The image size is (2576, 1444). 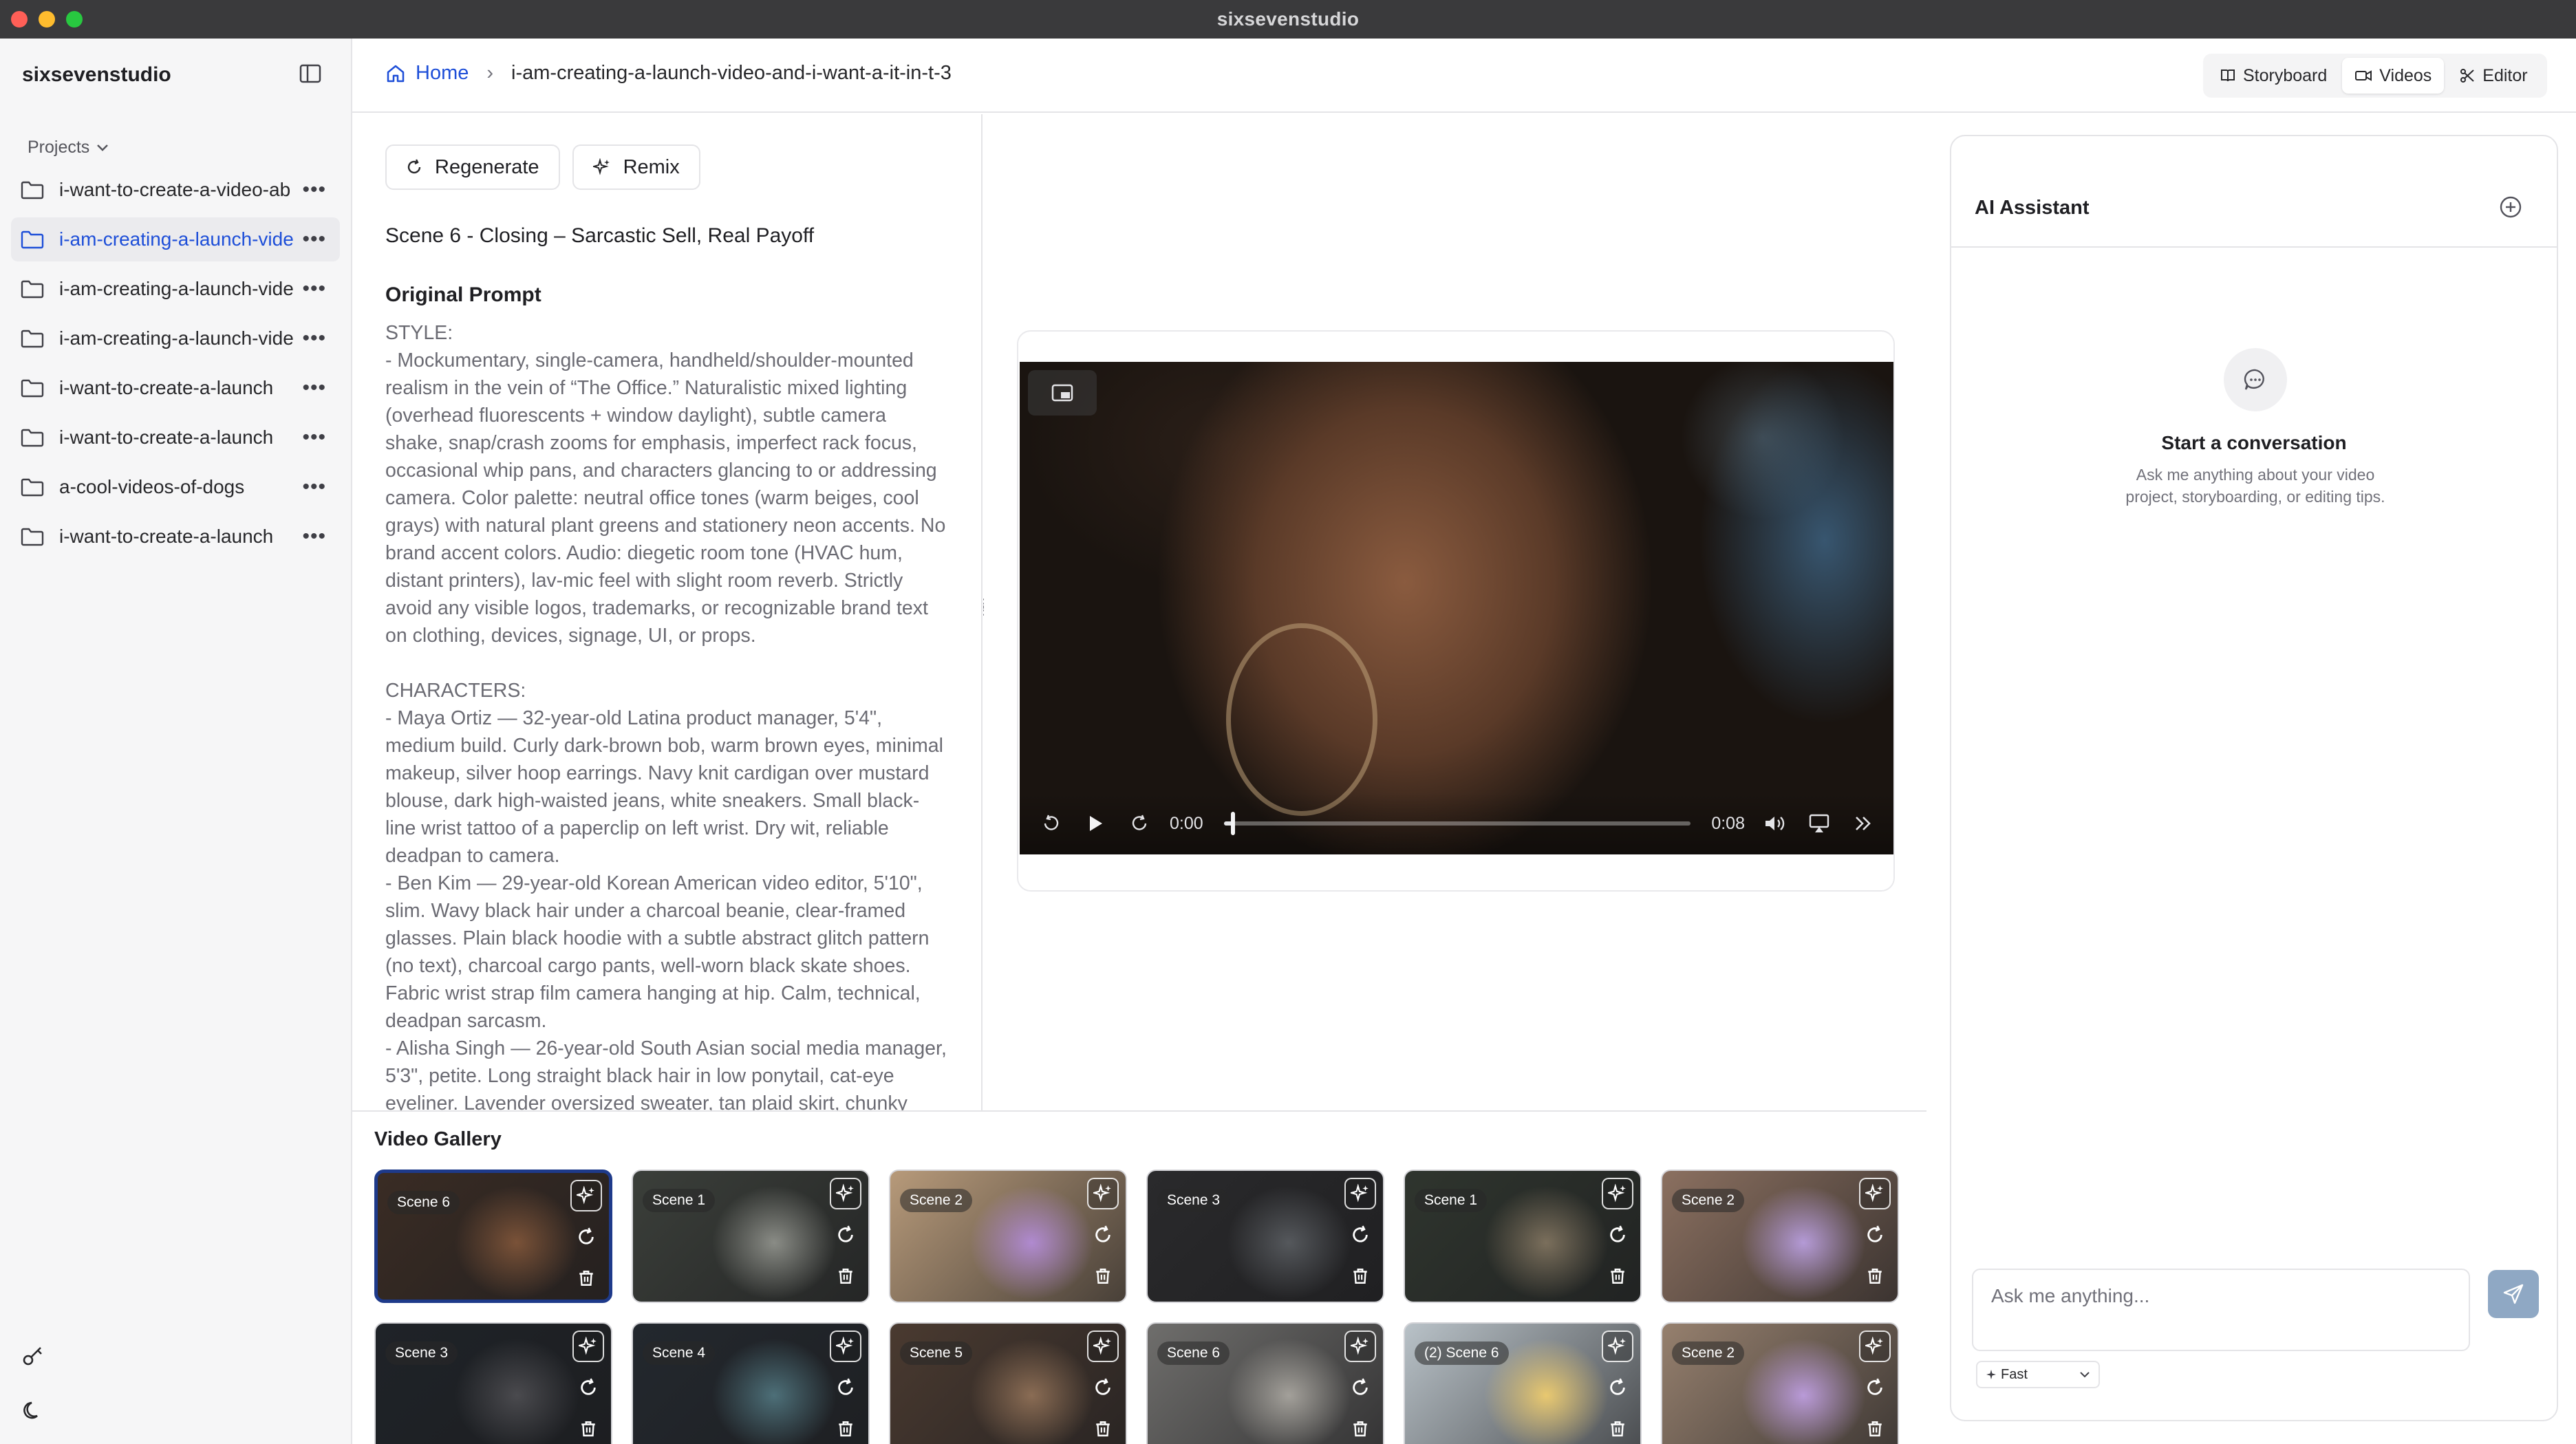 I want to click on new-conversation-button, so click(x=2511, y=207).